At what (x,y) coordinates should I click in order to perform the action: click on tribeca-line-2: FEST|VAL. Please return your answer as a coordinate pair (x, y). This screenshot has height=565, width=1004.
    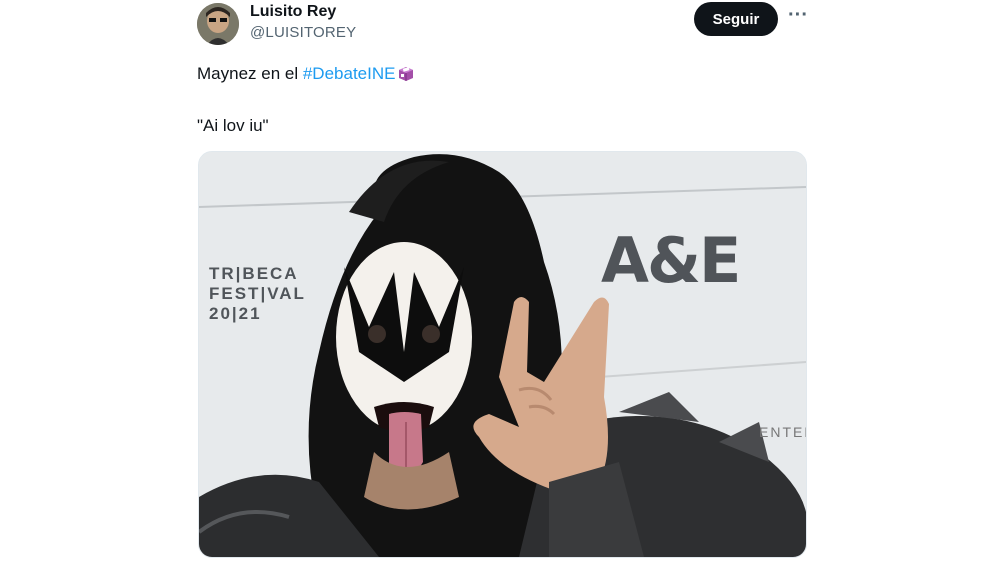
    Looking at the image, I should click on (257, 293).